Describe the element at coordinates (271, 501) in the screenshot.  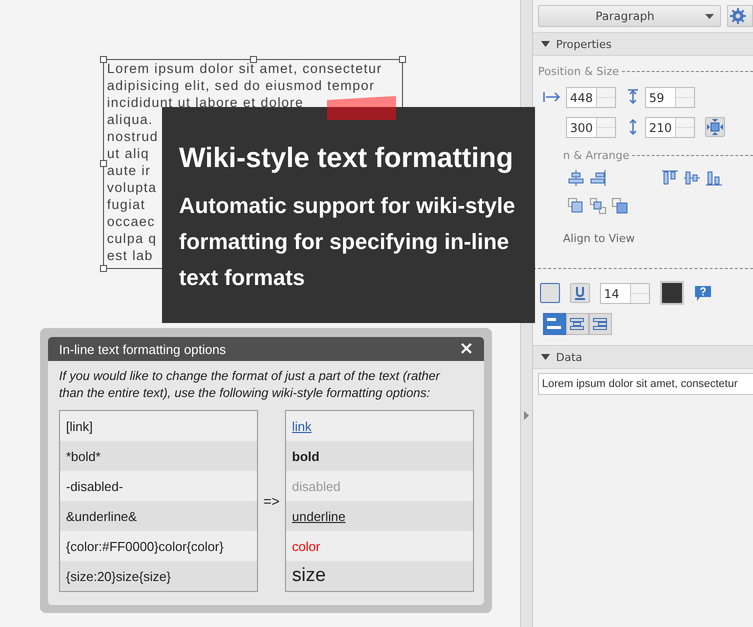
I see `arrow-text: =>` at that location.